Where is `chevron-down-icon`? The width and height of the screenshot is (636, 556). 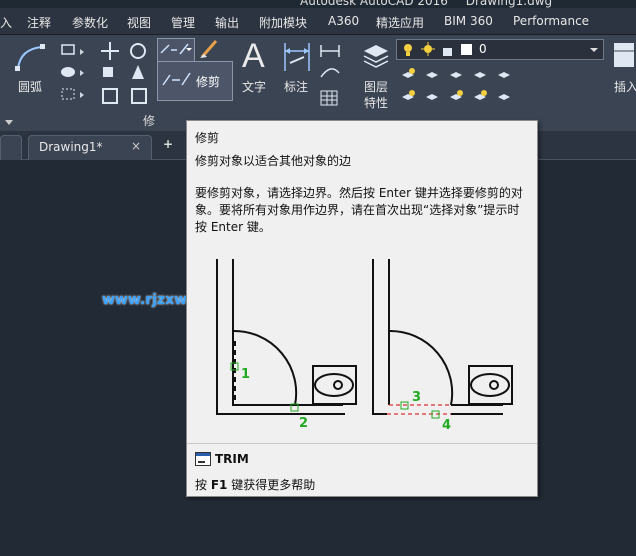 chevron-down-icon is located at coordinates (594, 50).